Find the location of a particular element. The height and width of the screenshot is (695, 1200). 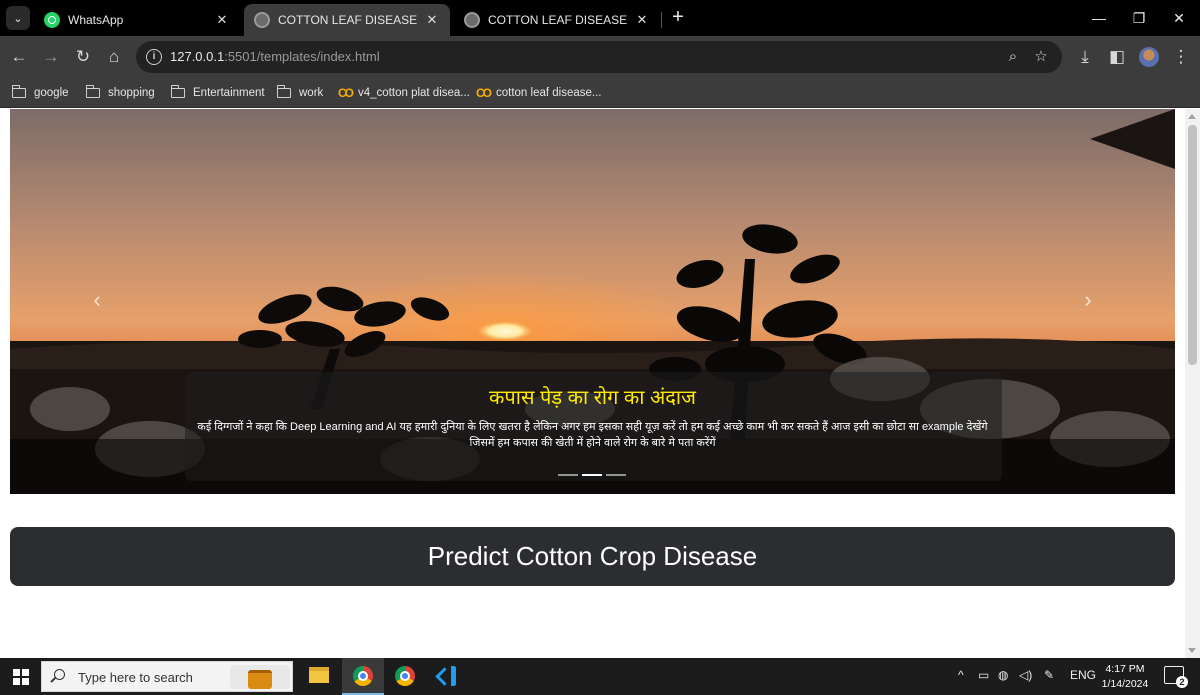

taskbar-search-placeholder: Type here to search is located at coordinates (135, 677).